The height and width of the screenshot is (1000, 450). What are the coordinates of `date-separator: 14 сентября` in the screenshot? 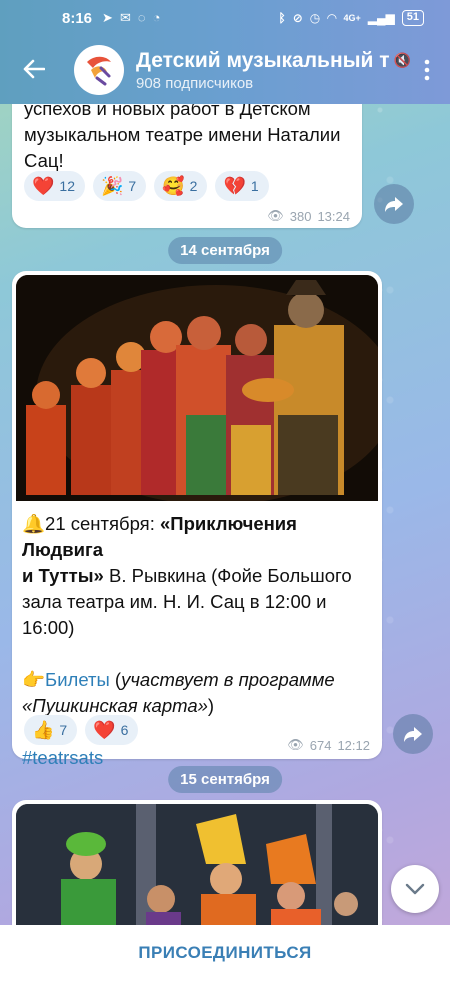 It's located at (225, 250).